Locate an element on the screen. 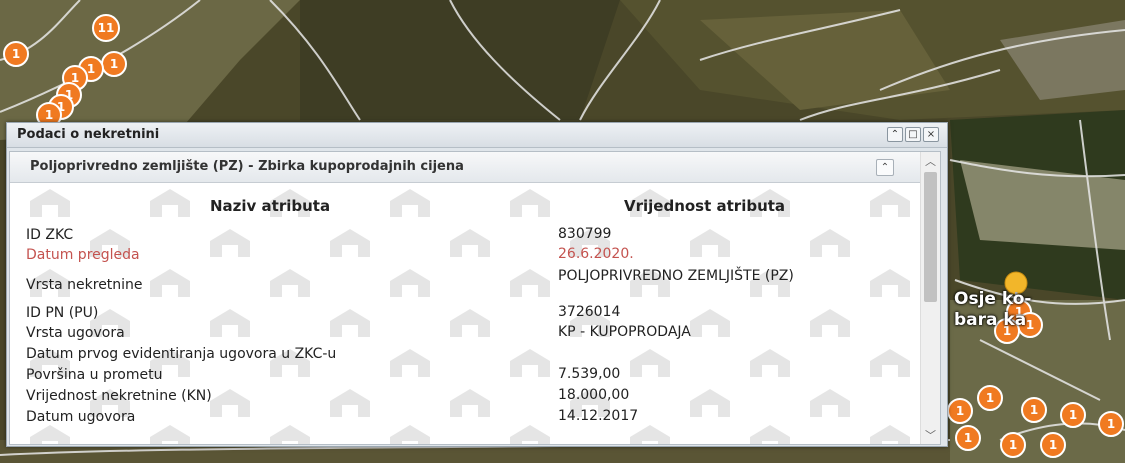 The width and height of the screenshot is (1125, 463). attribute-value: POLJOPRIVREDNO ZEMLJIŠTE (PZ) is located at coordinates (676, 276).